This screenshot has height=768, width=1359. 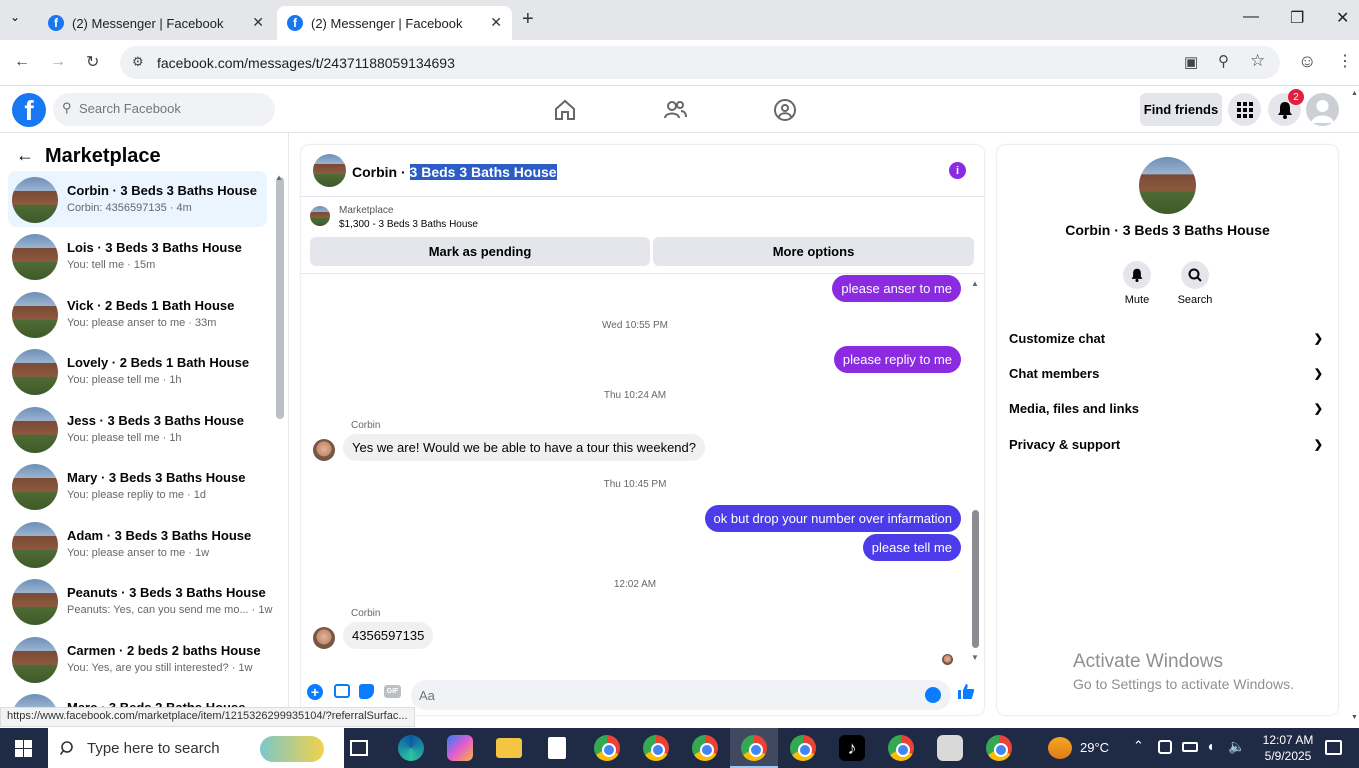 I want to click on tab-list-chevron-icon: ⌄, so click(x=15, y=17).